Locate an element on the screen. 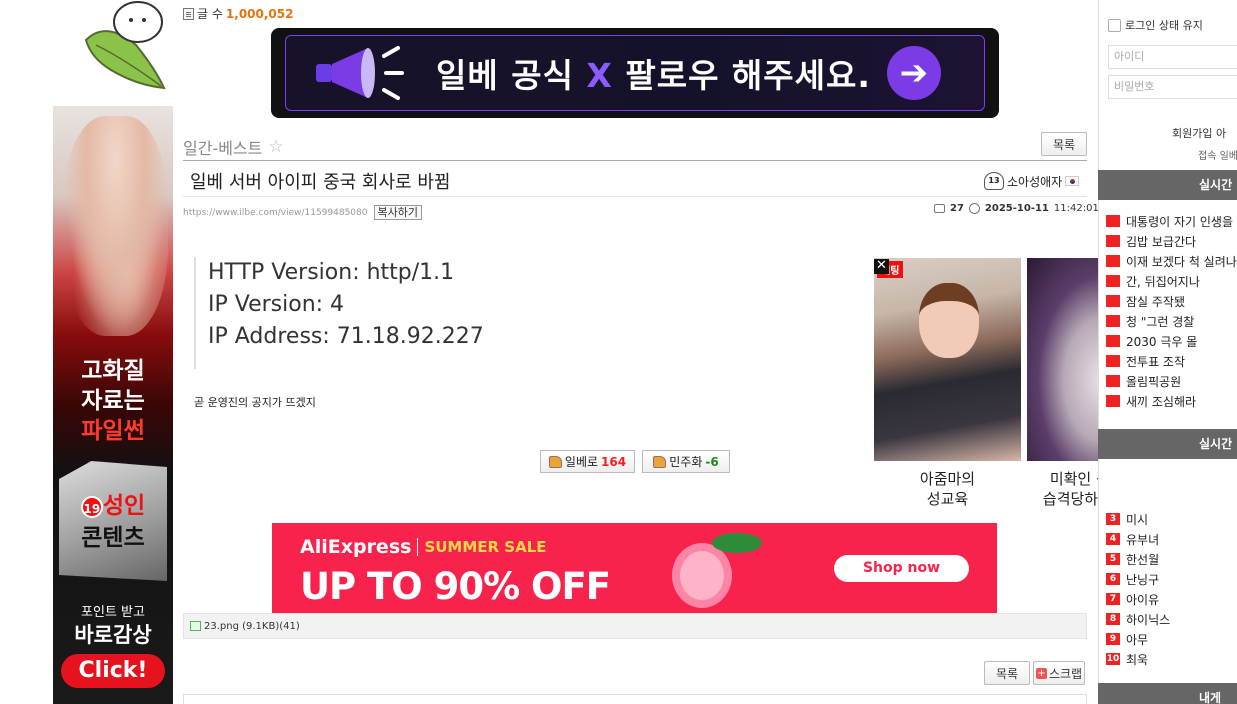 This screenshot has width=1237, height=704. ad-face is located at coordinates (949, 320).